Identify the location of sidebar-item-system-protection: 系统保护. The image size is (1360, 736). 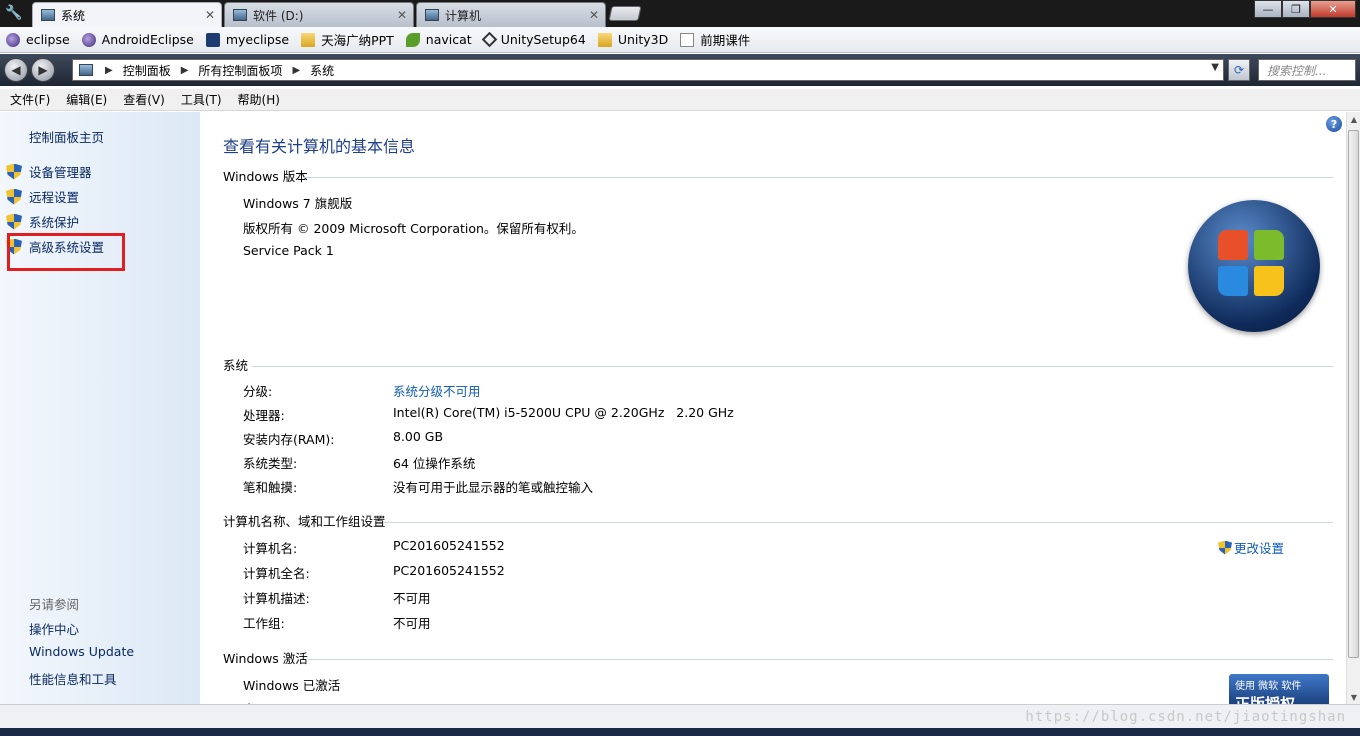
(42, 221).